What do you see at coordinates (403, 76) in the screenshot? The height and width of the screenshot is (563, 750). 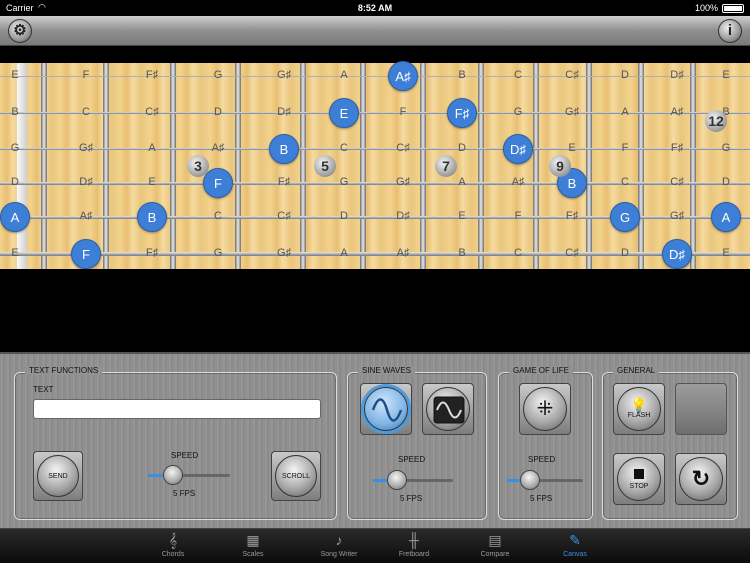 I see `highlighted-note: A♯` at bounding box center [403, 76].